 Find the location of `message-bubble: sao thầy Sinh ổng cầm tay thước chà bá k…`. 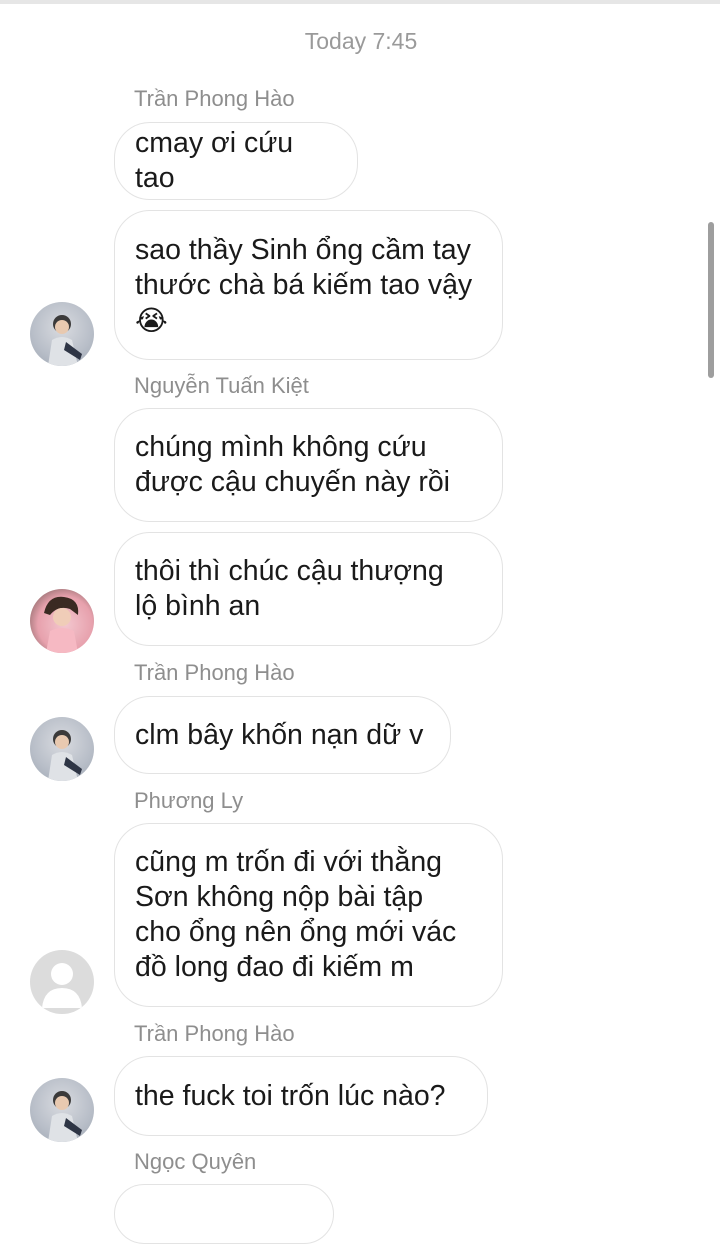

message-bubble: sao thầy Sinh ổng cầm tay thước chà bá k… is located at coordinates (308, 285).